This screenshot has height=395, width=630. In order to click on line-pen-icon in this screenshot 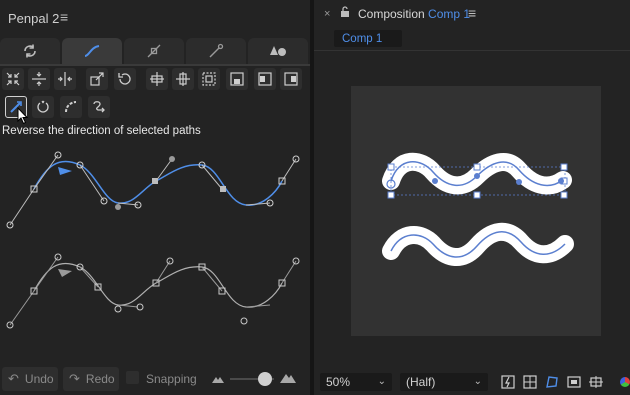, I will do `click(216, 50)`.